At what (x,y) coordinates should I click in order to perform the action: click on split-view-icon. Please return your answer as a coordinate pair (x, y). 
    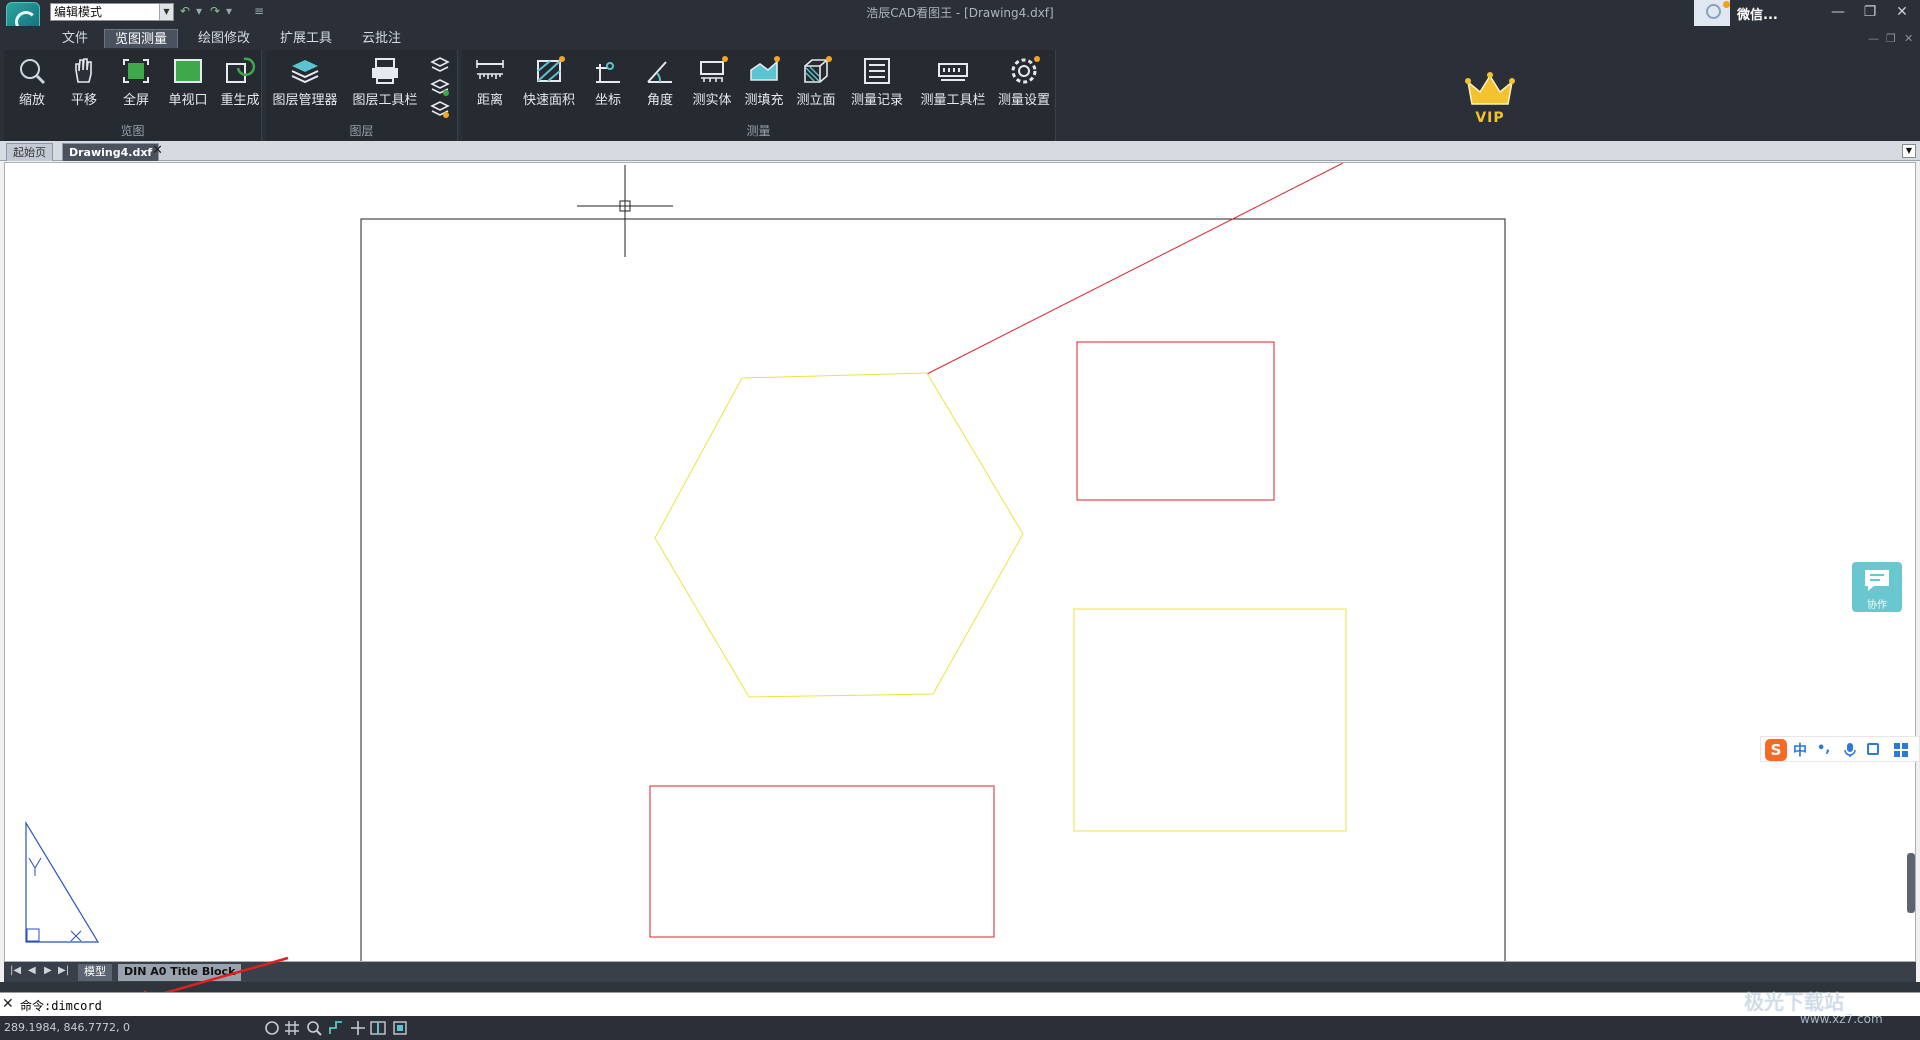
    Looking at the image, I should click on (378, 1028).